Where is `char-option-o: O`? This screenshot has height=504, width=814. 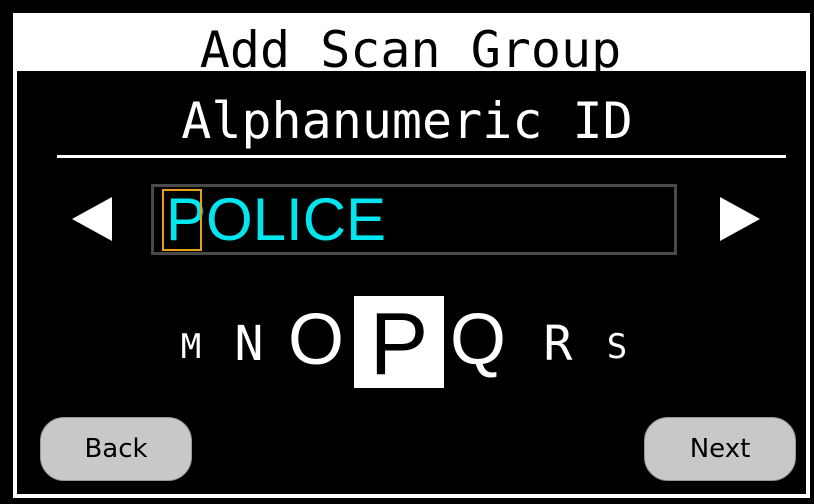
char-option-o: O is located at coordinates (316, 340).